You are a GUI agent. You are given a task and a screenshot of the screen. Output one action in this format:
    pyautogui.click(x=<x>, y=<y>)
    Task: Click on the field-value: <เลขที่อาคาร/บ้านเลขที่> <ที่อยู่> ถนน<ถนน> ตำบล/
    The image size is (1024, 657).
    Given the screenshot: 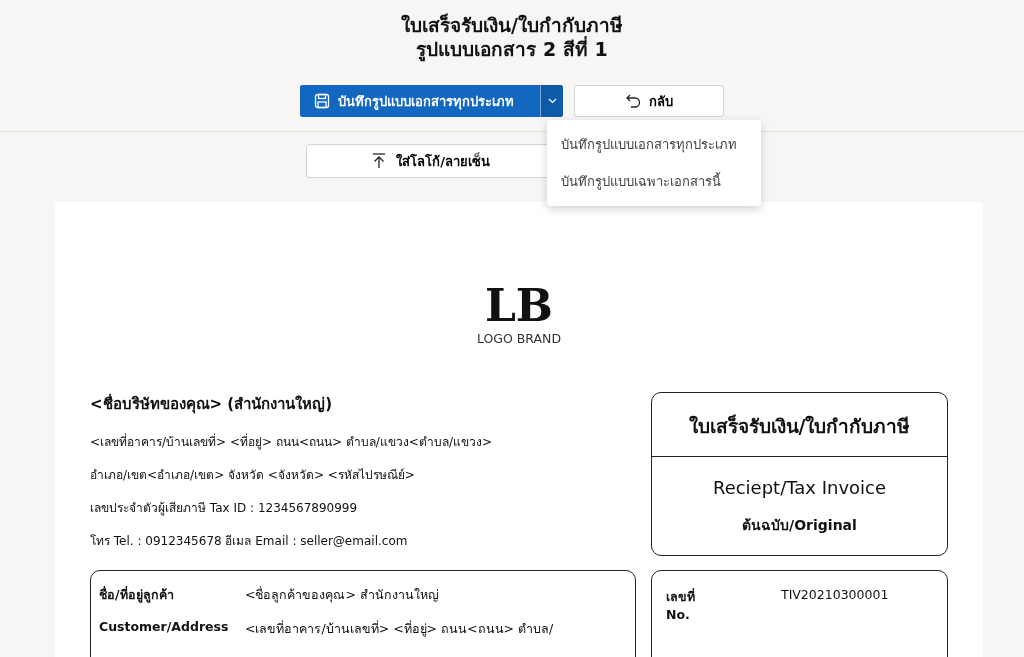 What is the action you would take?
    pyautogui.click(x=400, y=629)
    